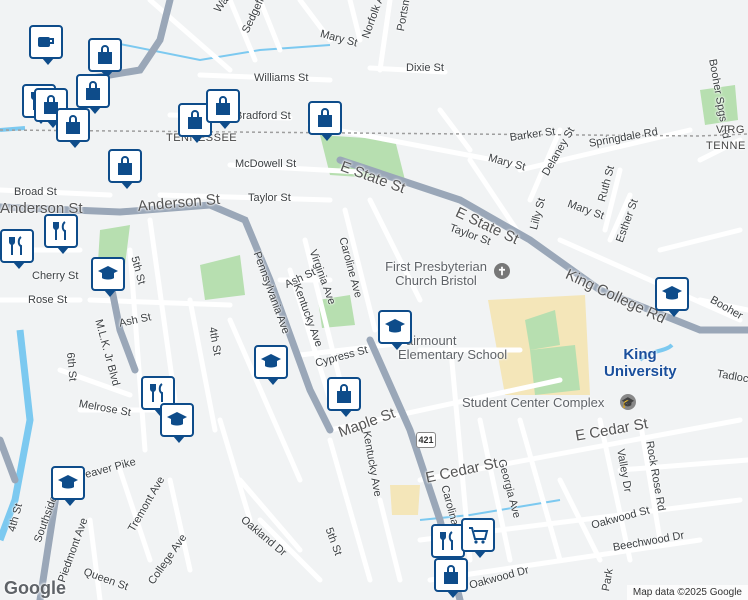 The image size is (748, 600). What do you see at coordinates (281, 78) in the screenshot?
I see `street-label: Williams St` at bounding box center [281, 78].